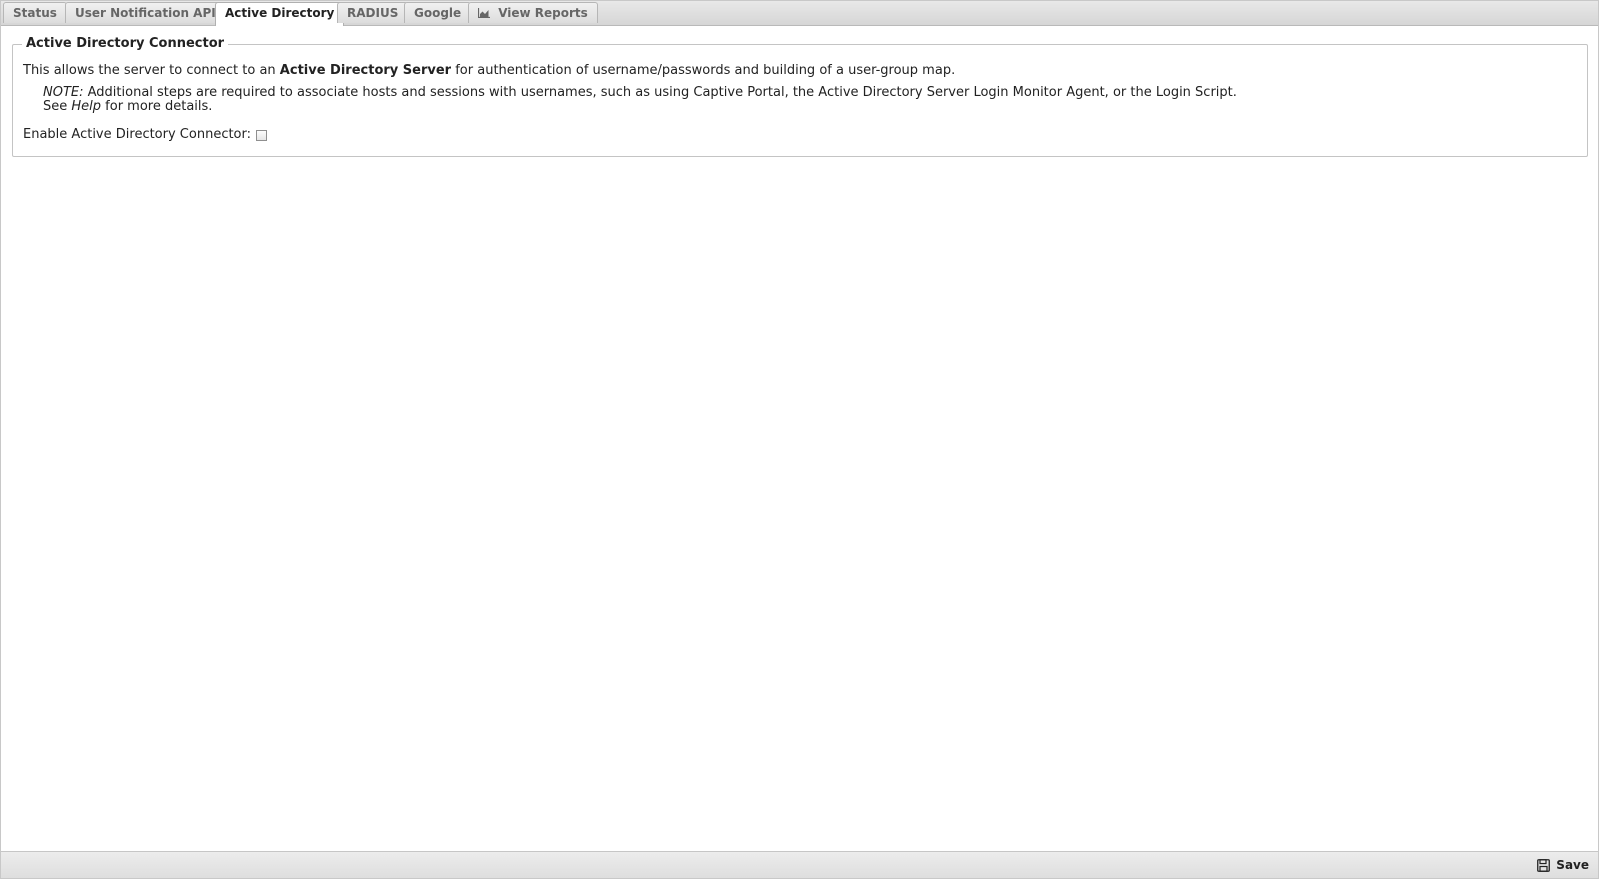  I want to click on fieldset-legend: Active Directory Connector, so click(125, 44).